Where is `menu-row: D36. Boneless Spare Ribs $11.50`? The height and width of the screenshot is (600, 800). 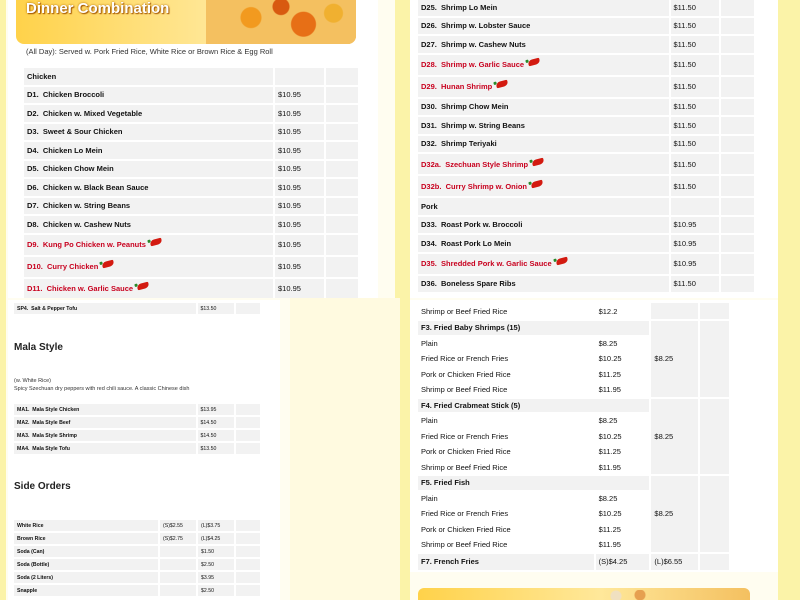
menu-row: D36. Boneless Spare Ribs $11.50 is located at coordinates (586, 283).